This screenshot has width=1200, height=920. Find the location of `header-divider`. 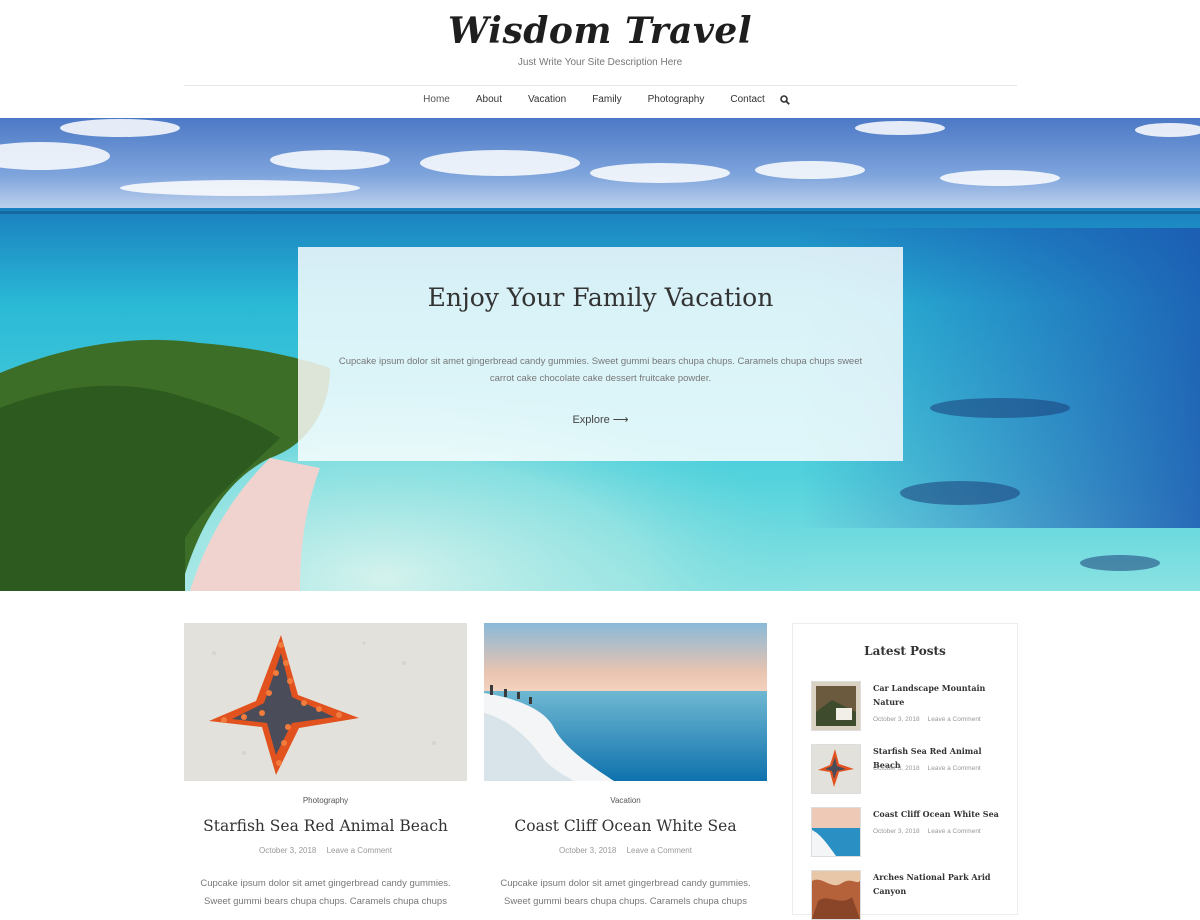

header-divider is located at coordinates (600, 85).